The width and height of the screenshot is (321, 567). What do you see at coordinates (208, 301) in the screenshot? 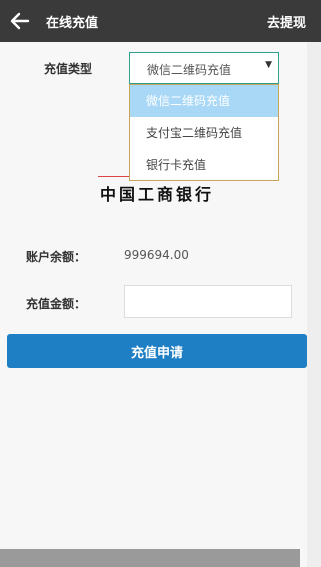
I see `amount-input` at bounding box center [208, 301].